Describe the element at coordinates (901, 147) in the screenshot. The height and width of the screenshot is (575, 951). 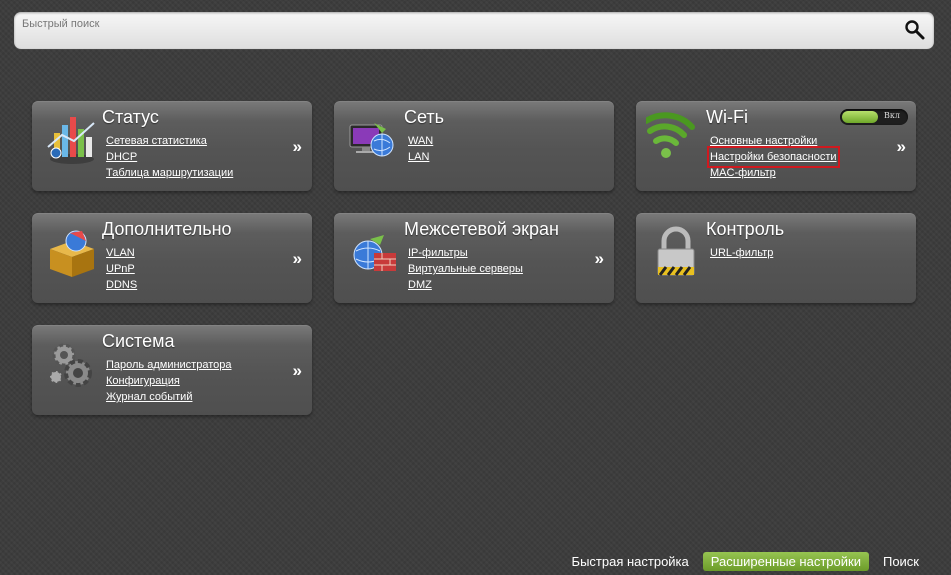
I see `tile-arrow-wifi: »` at that location.